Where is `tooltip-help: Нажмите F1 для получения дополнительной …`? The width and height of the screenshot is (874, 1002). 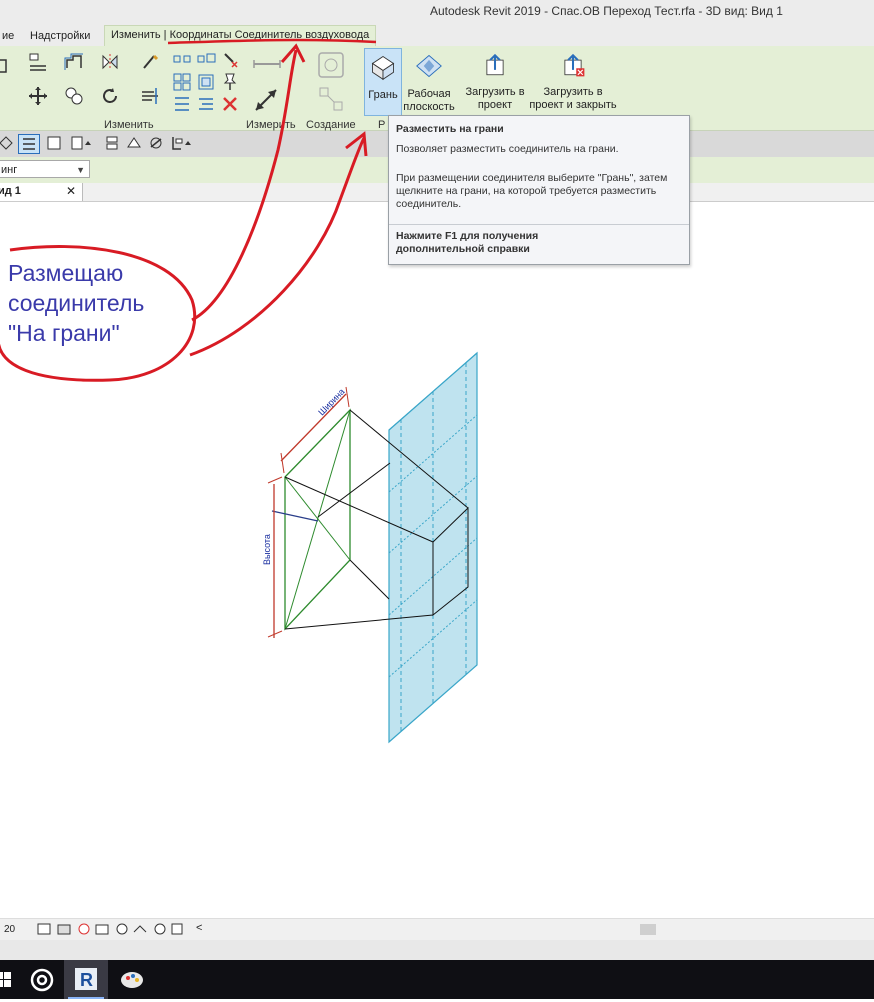 tooltip-help: Нажмите F1 для получения дополнительной … is located at coordinates (467, 242).